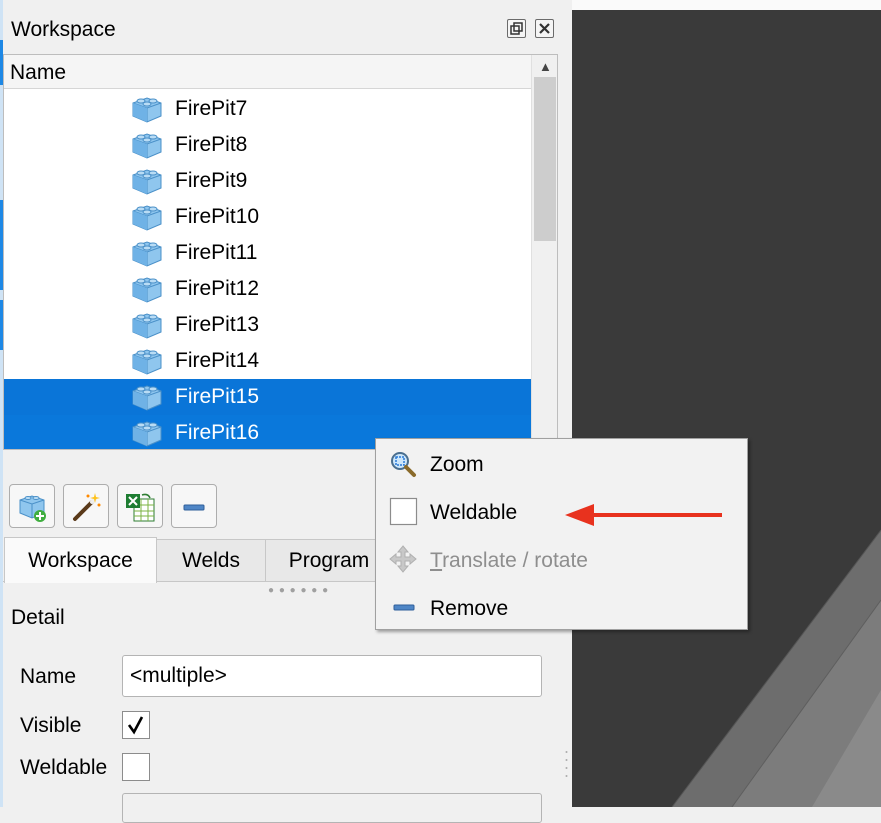  Describe the element at coordinates (515, 560) in the screenshot. I see `menu-item-label-rest: ranslate / rotate` at that location.